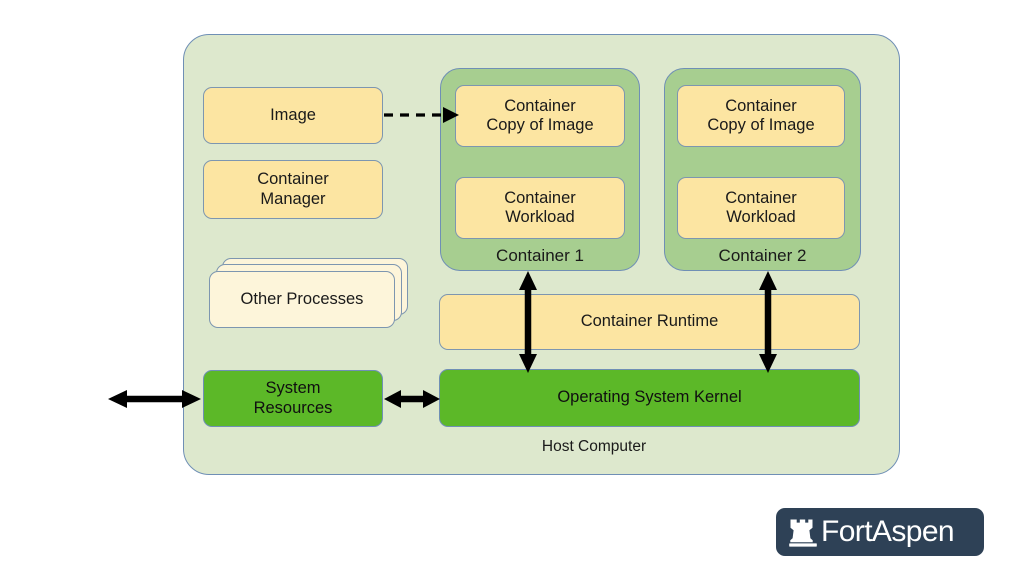 This screenshot has height=576, width=1024. I want to click on image-box: Image, so click(293, 115).